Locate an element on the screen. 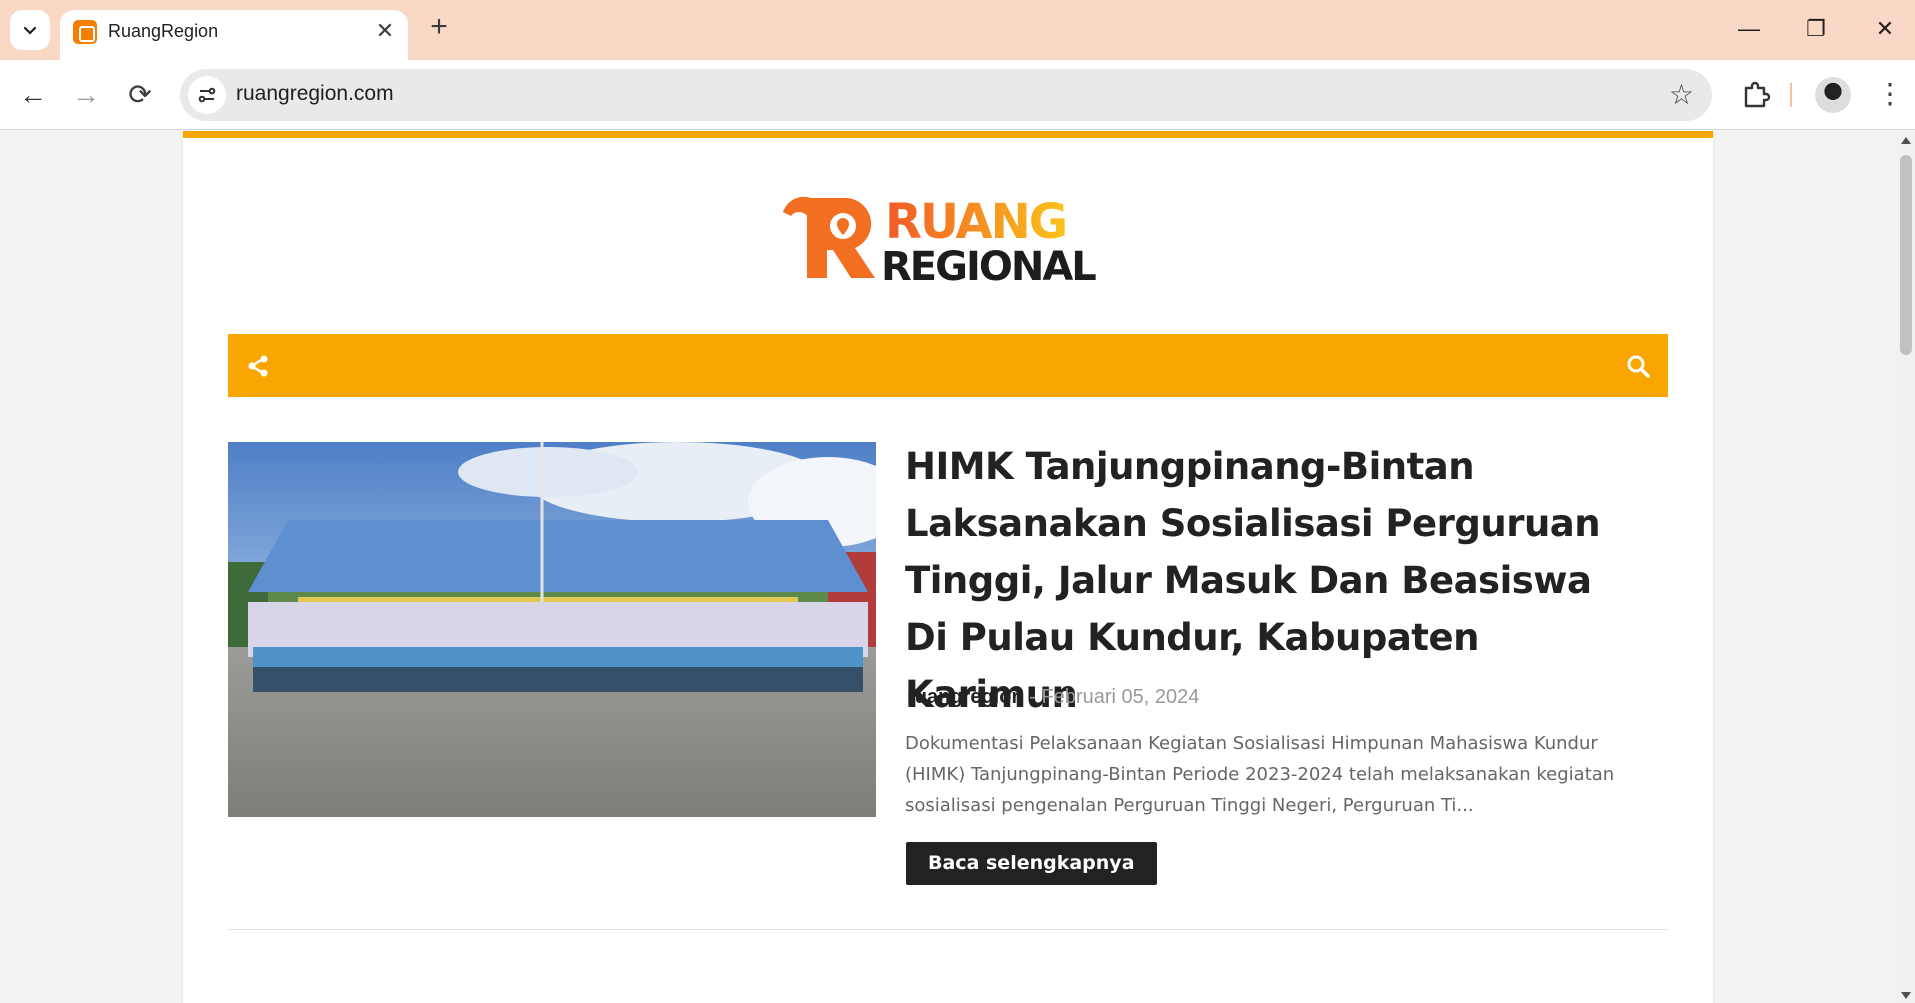 Image resolution: width=1915 pixels, height=1003 pixels. tab-strip: RuangRegion ✕ + — ❐ ✕ is located at coordinates (957, 30).